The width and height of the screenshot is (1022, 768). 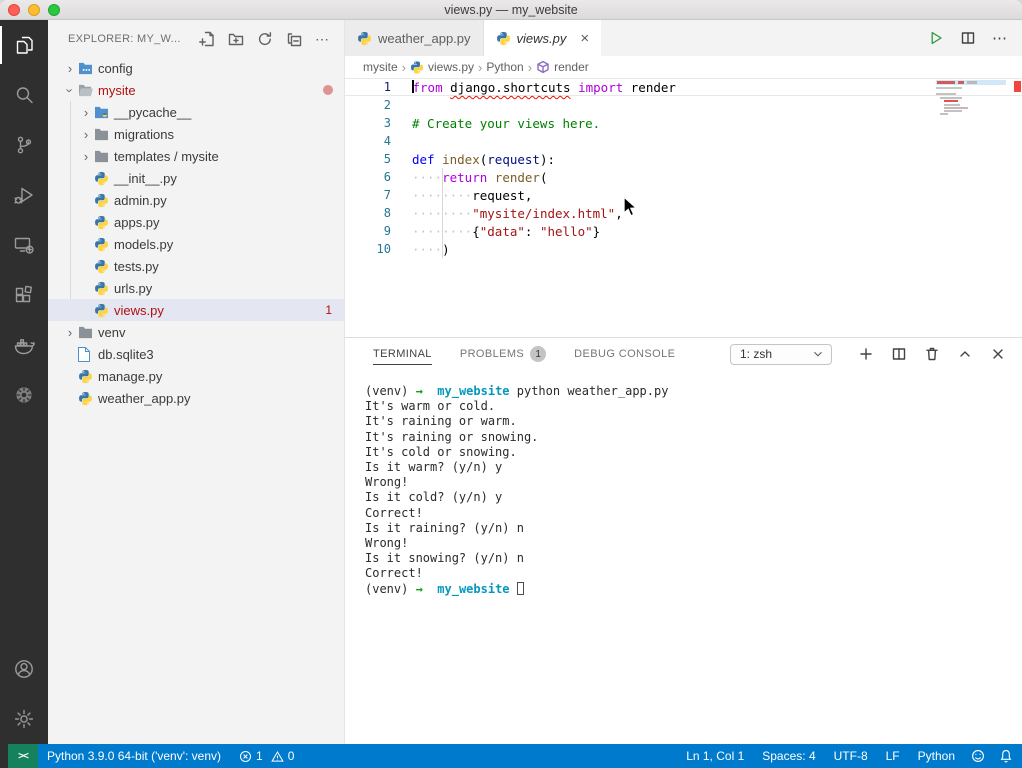 I want to click on breadcrumb-mysite: mysite, so click(x=380, y=67).